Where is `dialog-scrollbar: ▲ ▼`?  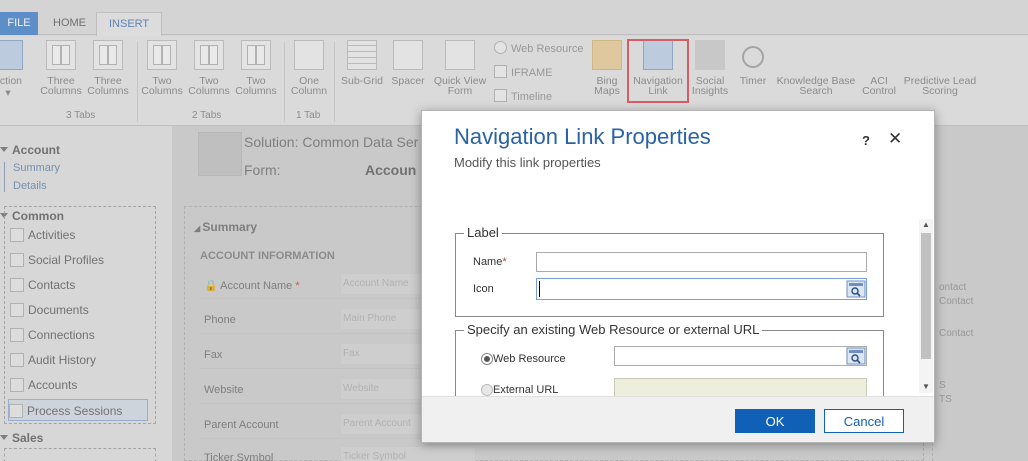
dialog-scrollbar: ▲ ▼ is located at coordinates (926, 306).